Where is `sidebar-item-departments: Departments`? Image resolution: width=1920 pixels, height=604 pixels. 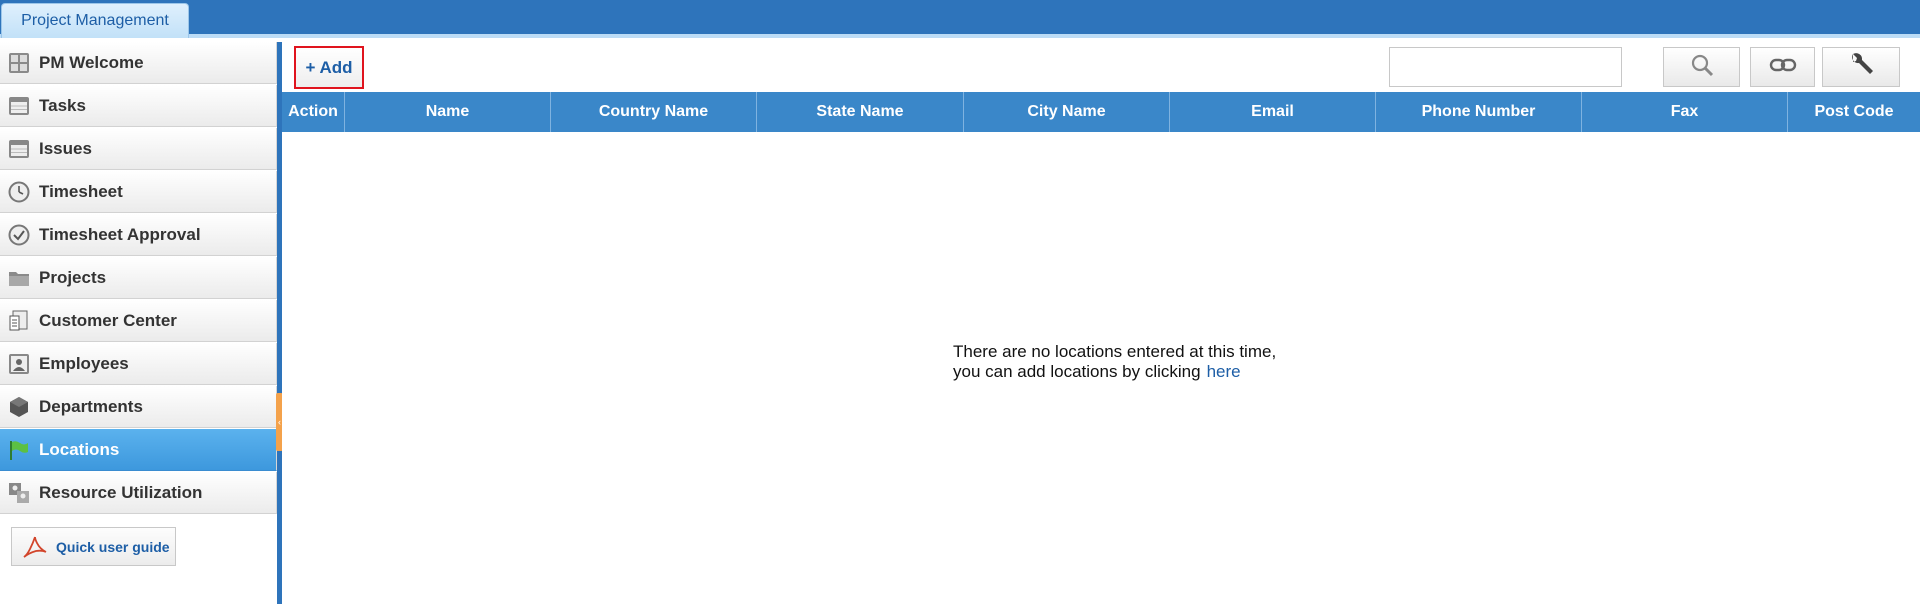
sidebar-item-departments: Departments is located at coordinates (138, 407).